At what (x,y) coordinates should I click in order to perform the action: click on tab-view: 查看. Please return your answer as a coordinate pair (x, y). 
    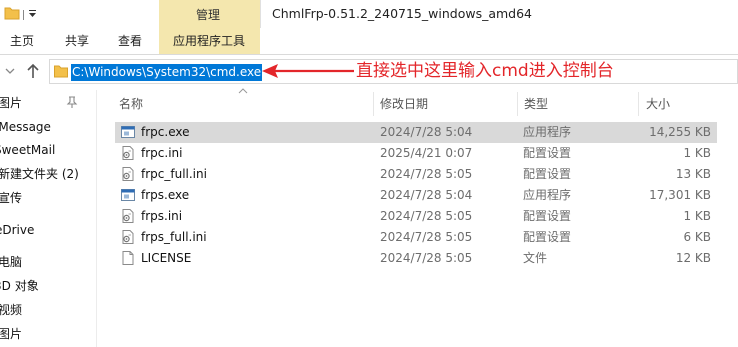
    Looking at the image, I should click on (130, 41).